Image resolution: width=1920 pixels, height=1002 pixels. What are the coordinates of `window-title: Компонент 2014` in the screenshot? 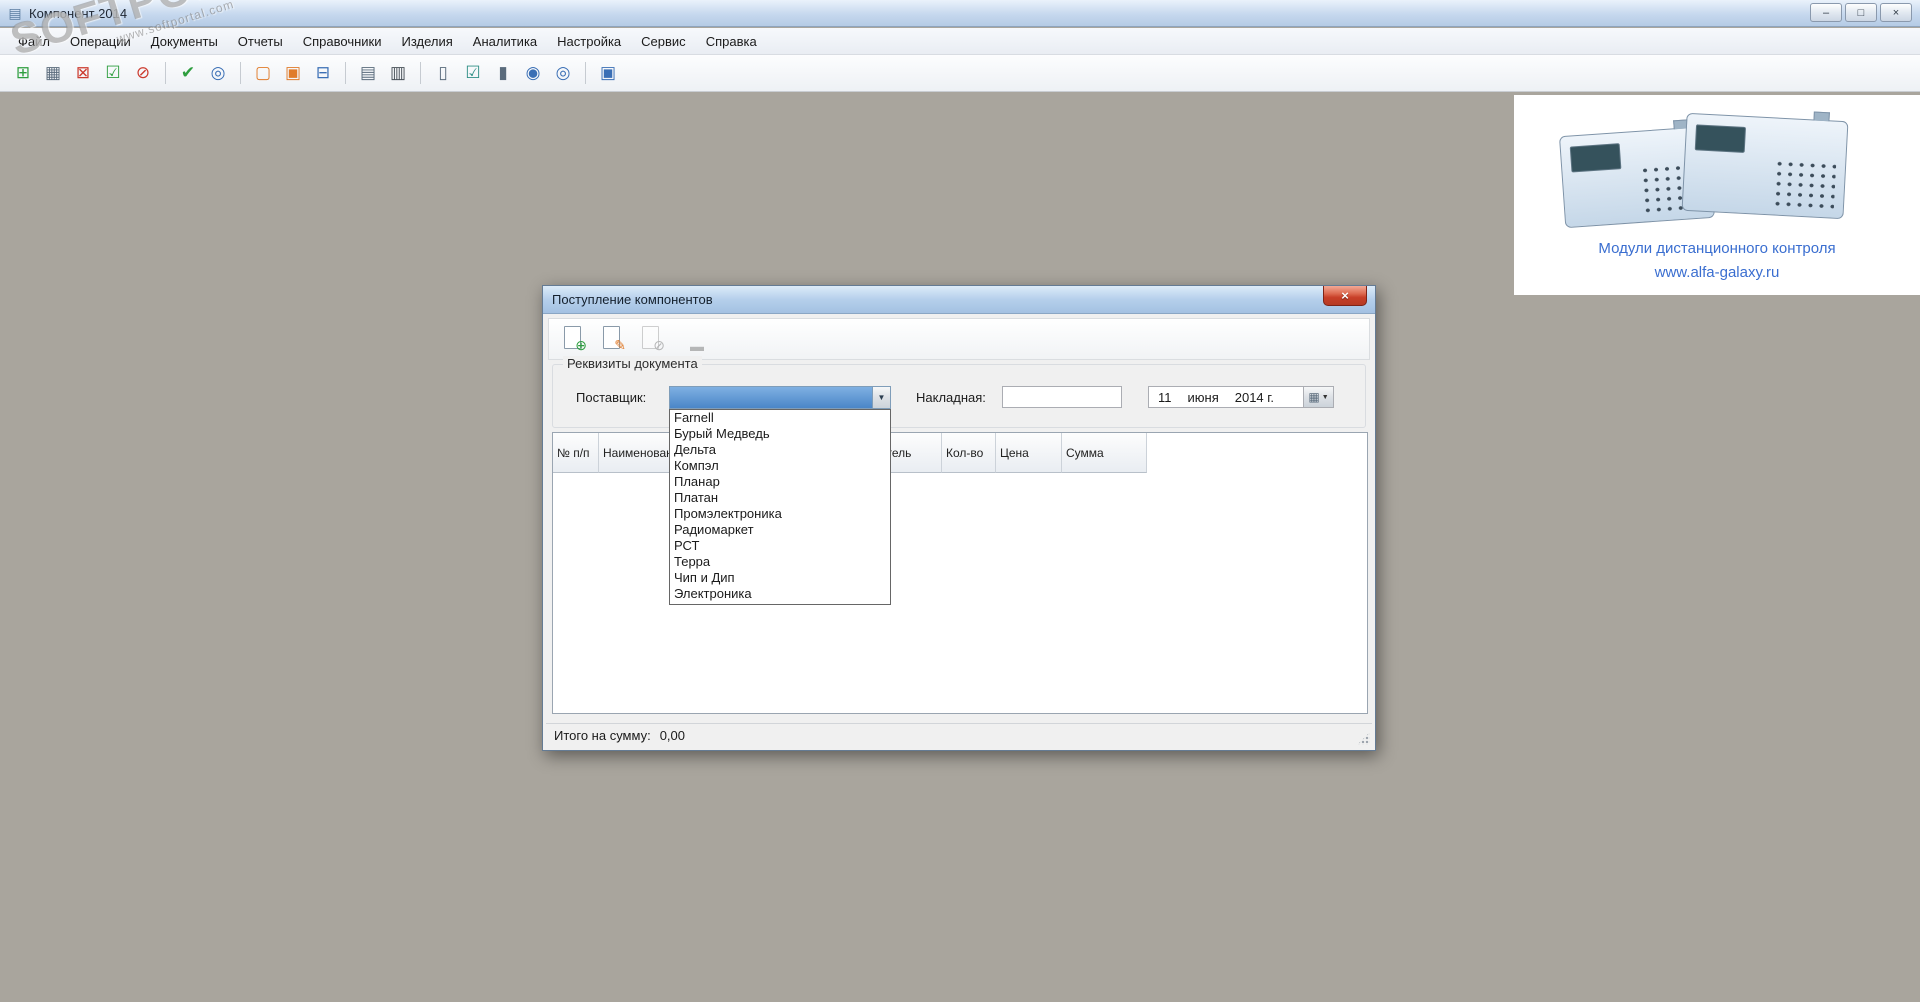 It's located at (78, 13).